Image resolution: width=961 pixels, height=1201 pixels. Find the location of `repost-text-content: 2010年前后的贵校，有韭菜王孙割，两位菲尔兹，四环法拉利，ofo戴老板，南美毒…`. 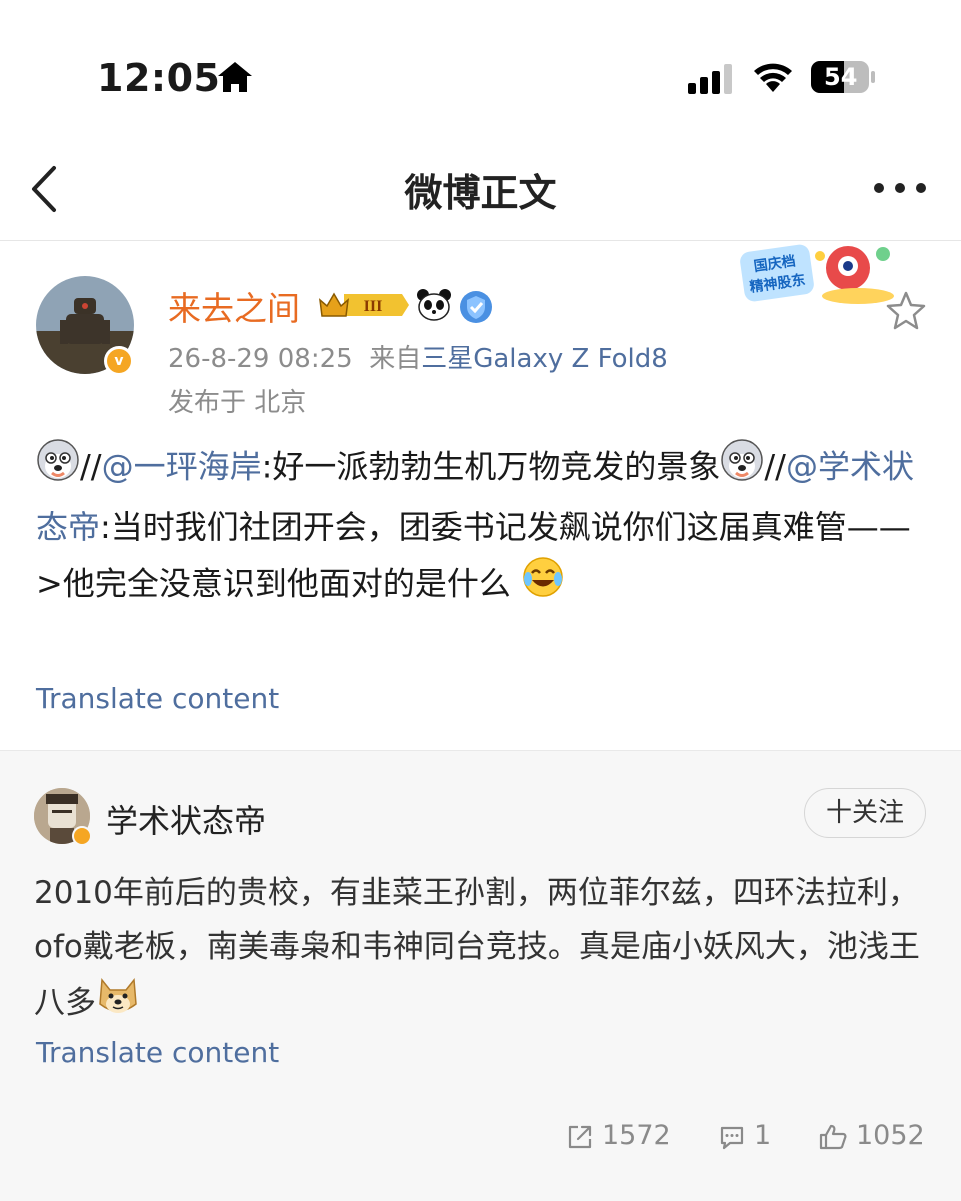

repost-text-content: 2010年前后的贵校，有韭菜王孙割，两位菲尔兹，四环法拉利，ofo戴老板，南美毒… is located at coordinates (477, 948).